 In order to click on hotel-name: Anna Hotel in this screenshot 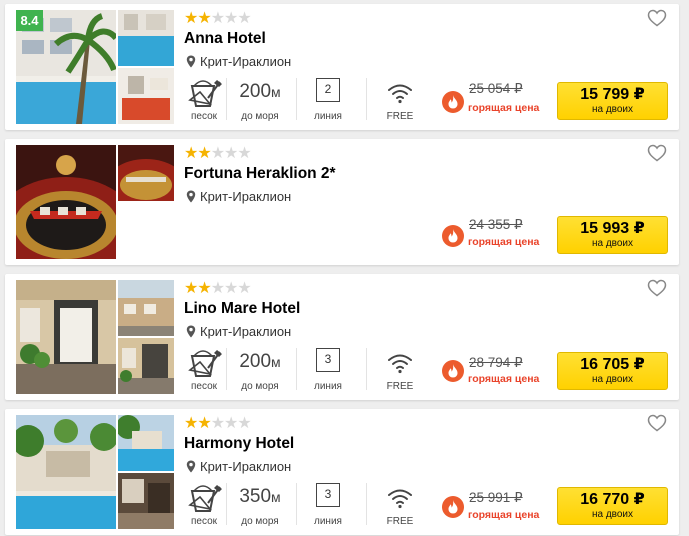, I will do `click(225, 39)`.